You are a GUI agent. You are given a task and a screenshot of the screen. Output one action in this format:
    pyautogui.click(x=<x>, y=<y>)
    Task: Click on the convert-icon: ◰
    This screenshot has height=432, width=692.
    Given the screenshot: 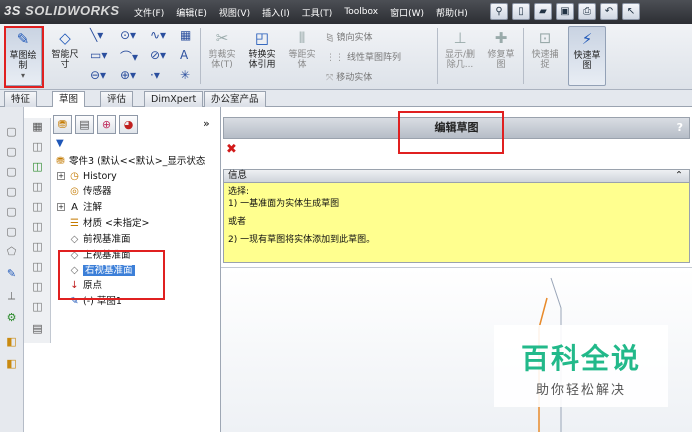 What is the action you would take?
    pyautogui.click(x=262, y=38)
    